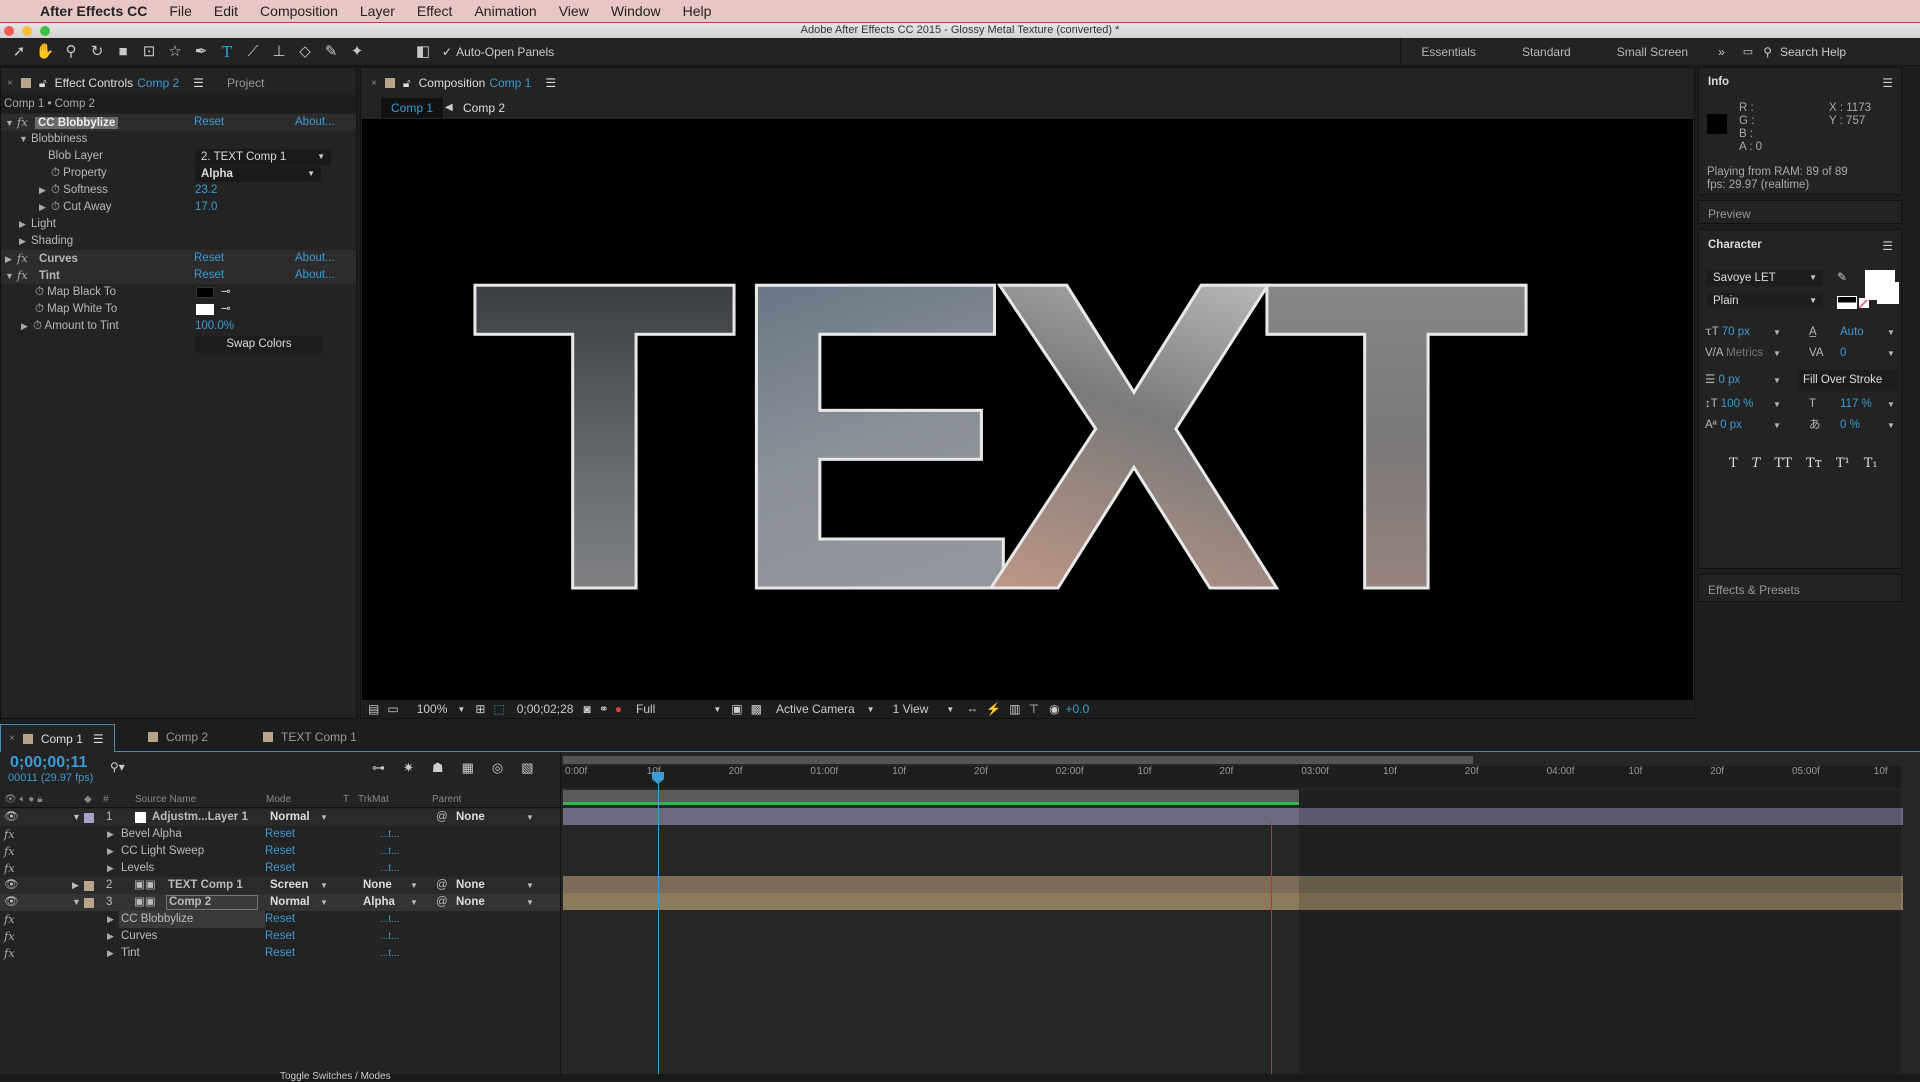 The height and width of the screenshot is (1082, 1920). I want to click on font-size-value: 70 px, so click(1736, 332).